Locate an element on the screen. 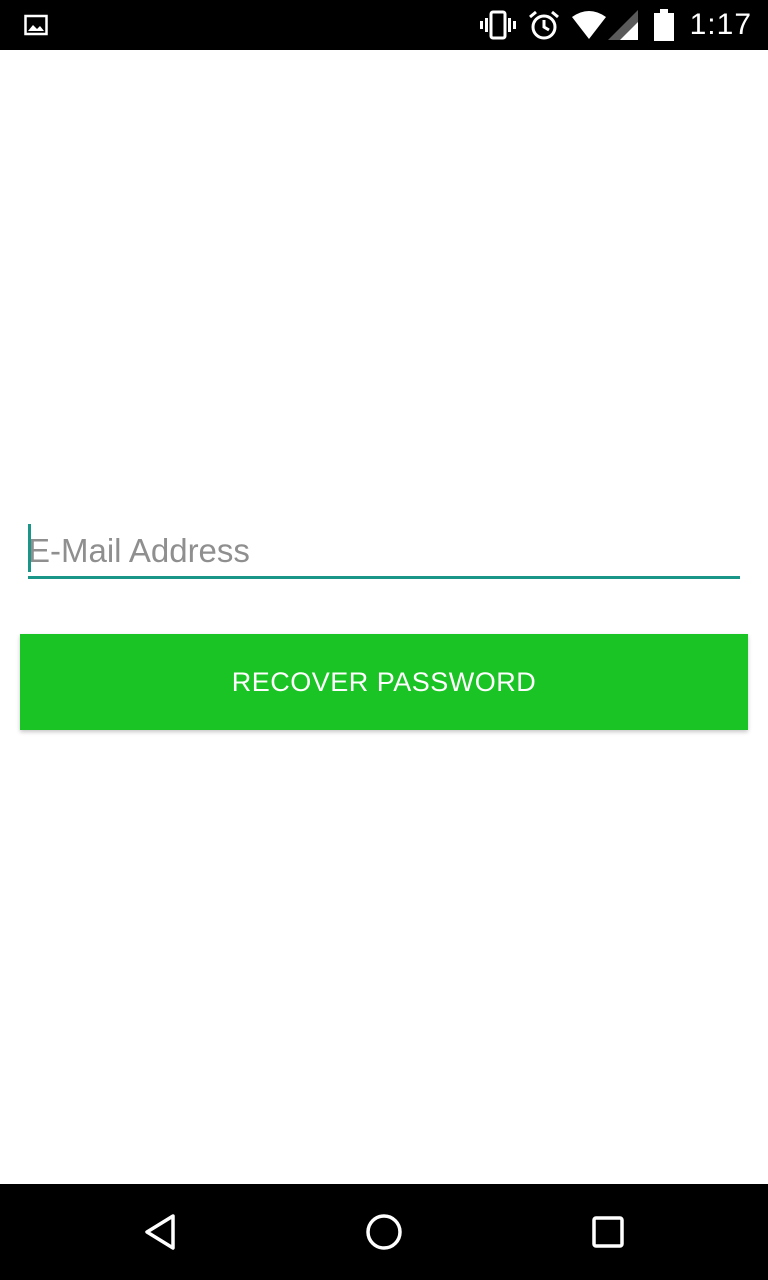 This screenshot has width=768, height=1280. home-icon is located at coordinates (384, 1232).